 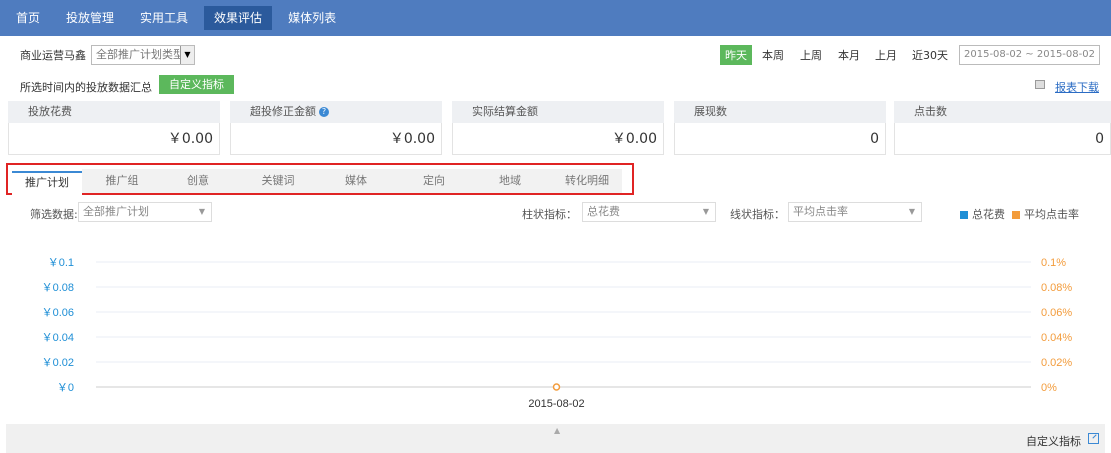 I want to click on period-last-week: 上周, so click(x=811, y=55).